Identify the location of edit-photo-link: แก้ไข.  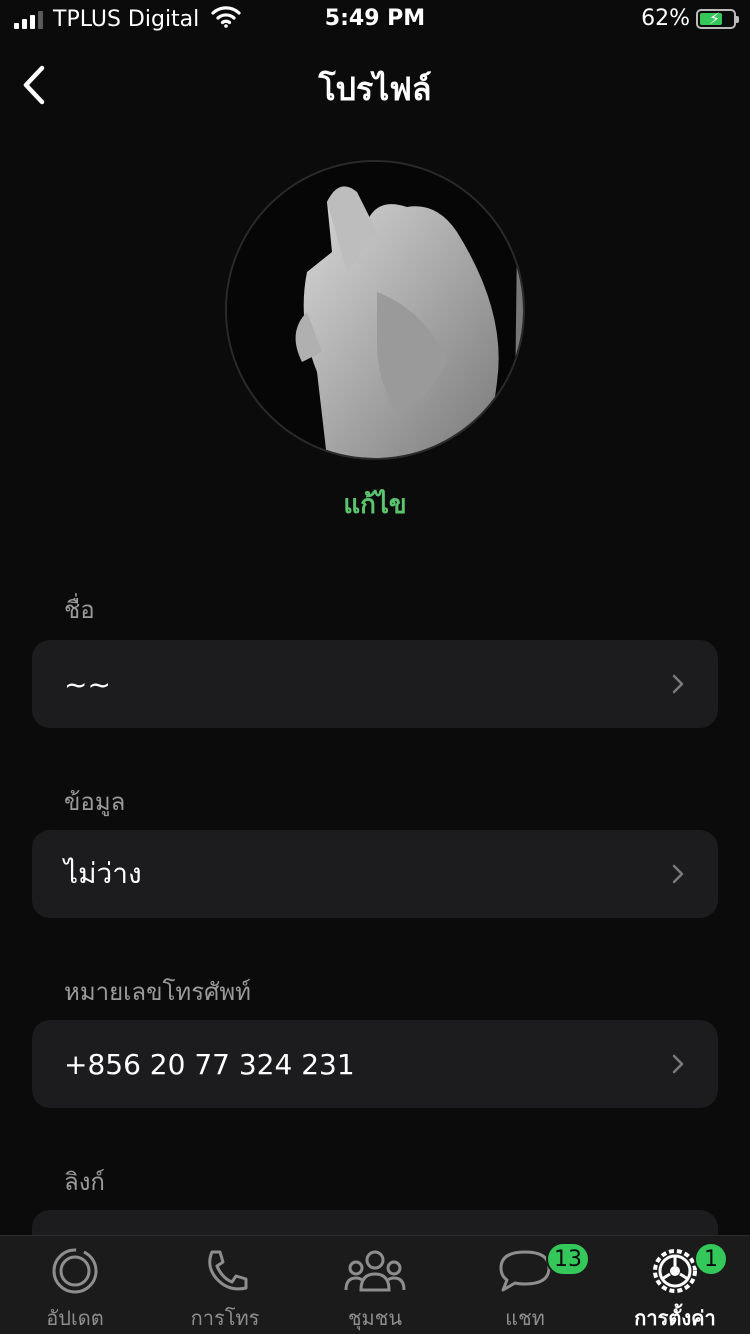
(375, 504).